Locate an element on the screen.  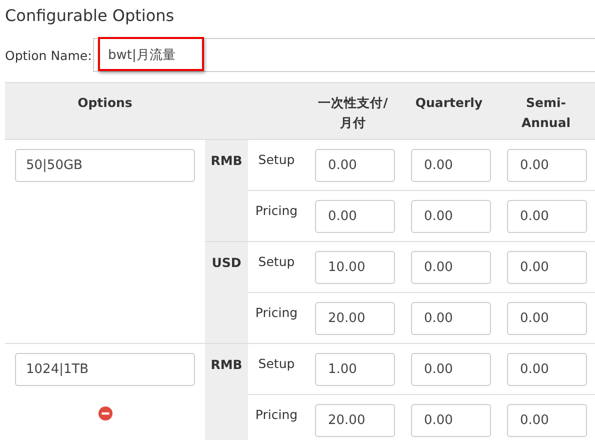
column-header: Semi-Annual is located at coordinates (546, 113).